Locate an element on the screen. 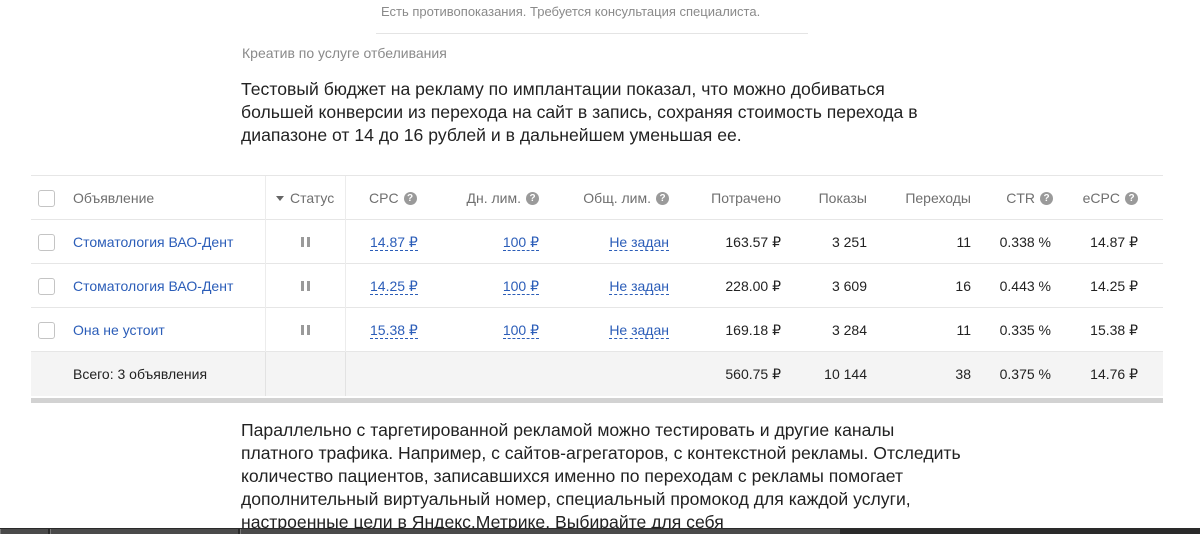 The image size is (1200, 534). select-all-checkbox is located at coordinates (46, 198).